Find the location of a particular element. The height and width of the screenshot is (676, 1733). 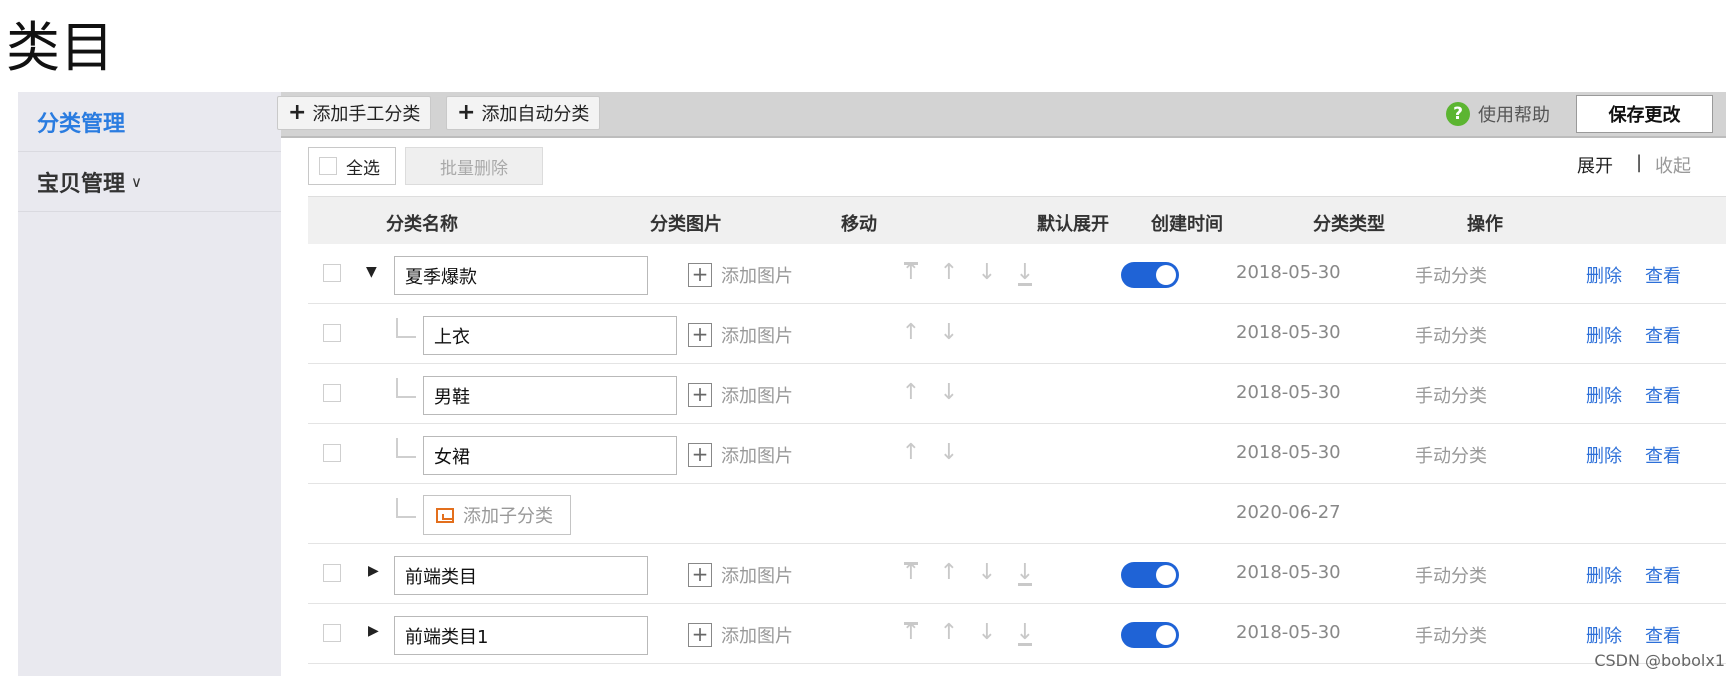

help-icon: ? is located at coordinates (1458, 114).